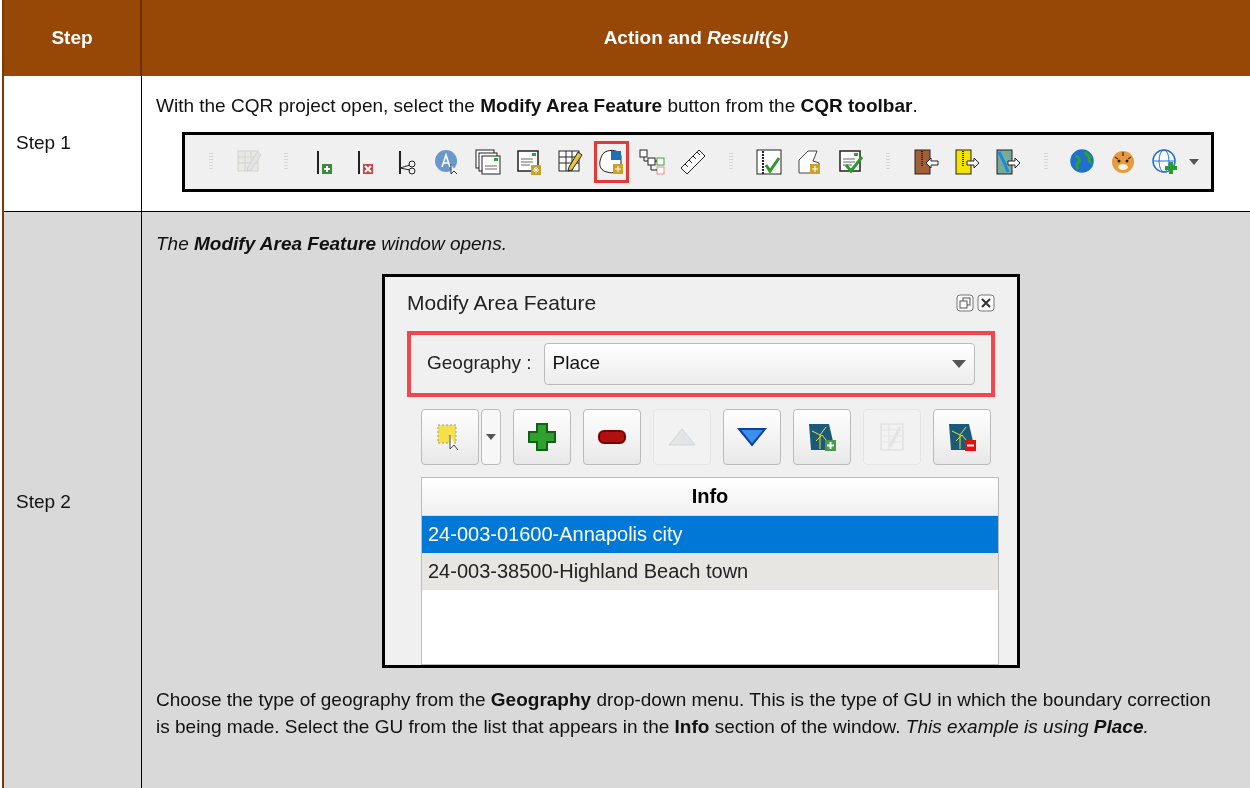 This screenshot has width=1250, height=788. Describe the element at coordinates (768, 162) in the screenshot. I see `line-check-icon` at that location.